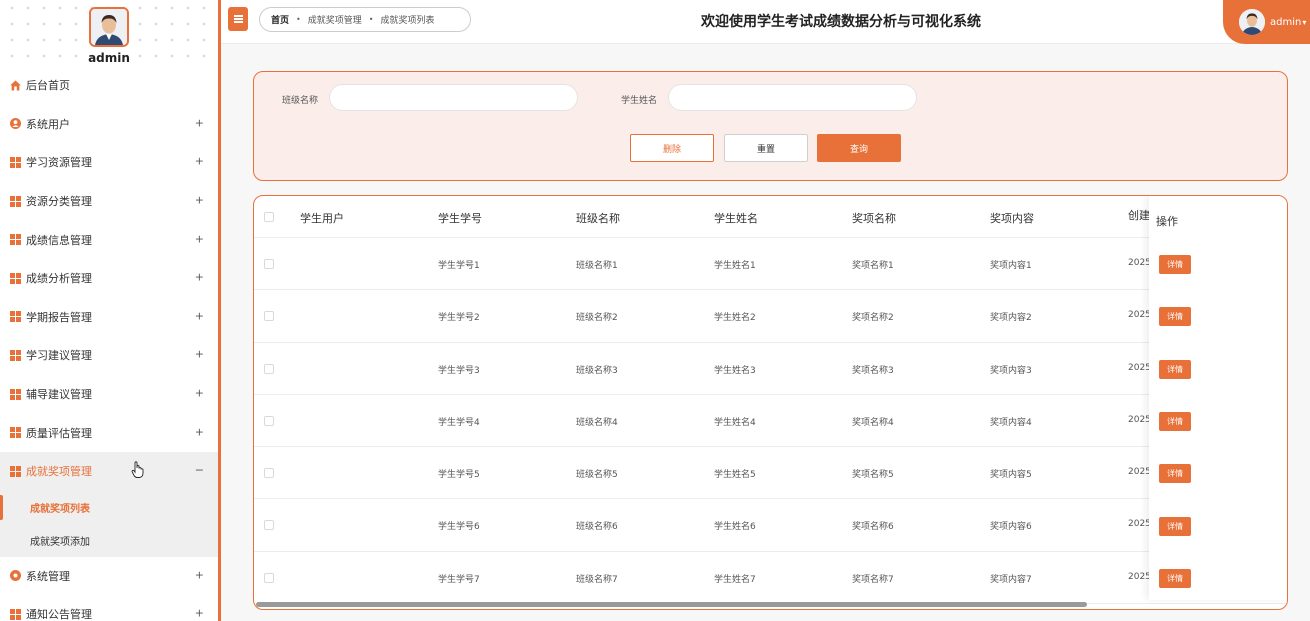 This screenshot has width=1310, height=621. I want to click on cell-student-name: 学生姓名4, so click(735, 422).